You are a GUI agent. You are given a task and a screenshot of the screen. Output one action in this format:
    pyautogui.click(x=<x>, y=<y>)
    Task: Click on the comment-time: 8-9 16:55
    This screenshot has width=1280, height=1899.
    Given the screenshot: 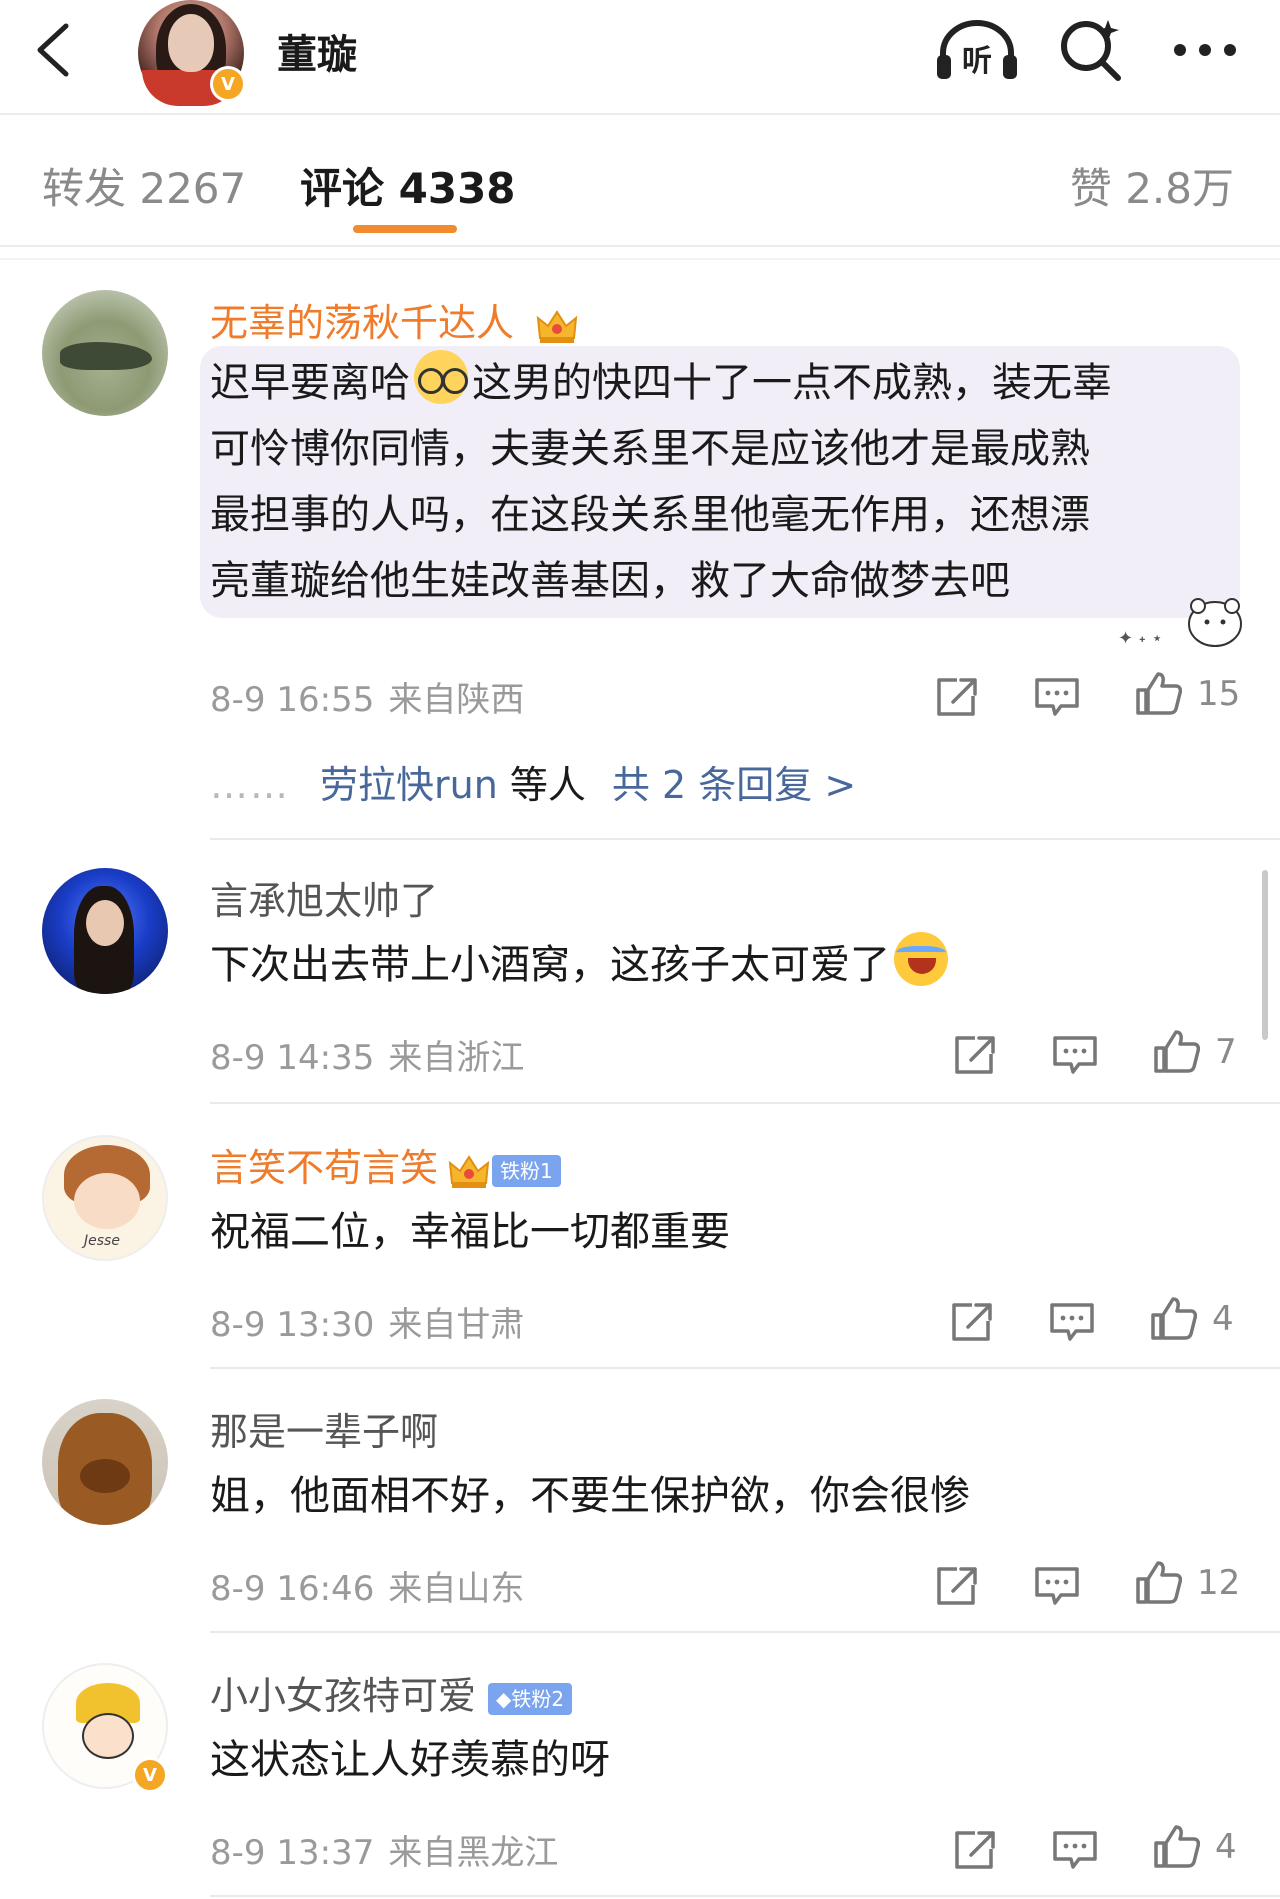 What is the action you would take?
    pyautogui.click(x=292, y=700)
    